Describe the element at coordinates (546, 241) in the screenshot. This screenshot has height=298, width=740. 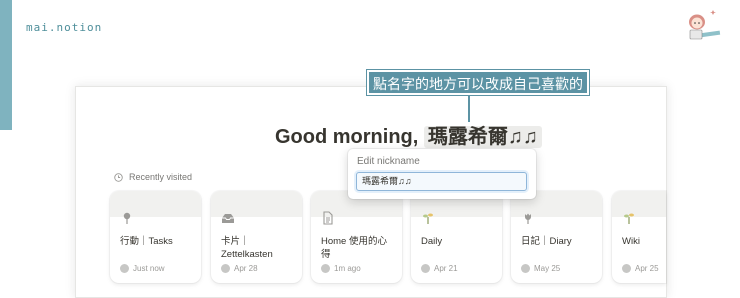
I see `card-title: 日記｜Diary` at that location.